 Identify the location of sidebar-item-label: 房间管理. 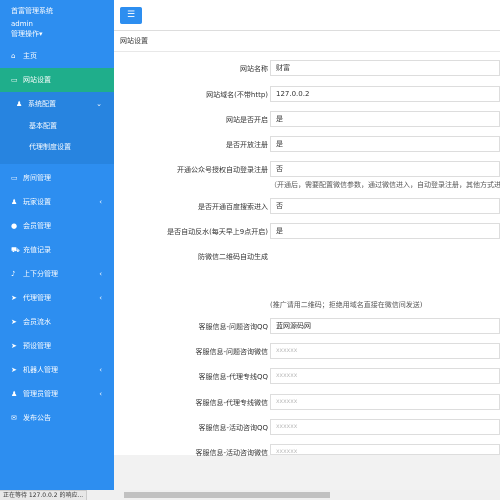
(37, 178).